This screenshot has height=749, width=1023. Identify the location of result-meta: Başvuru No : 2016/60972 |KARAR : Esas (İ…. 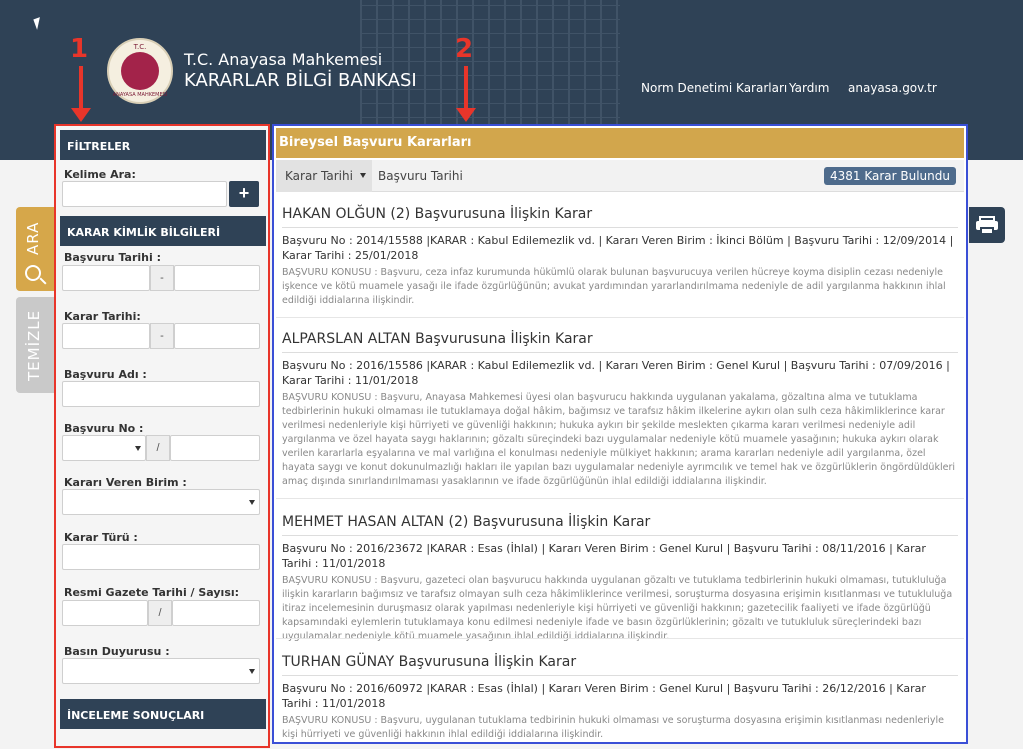
(604, 696).